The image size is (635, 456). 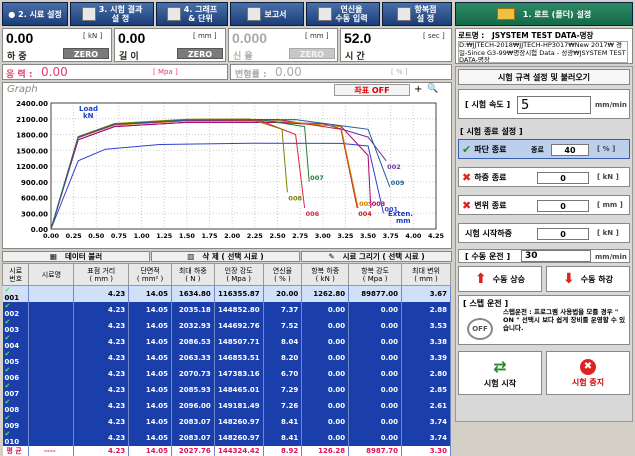 I want to click on test-speed-unit: mm/min, so click(x=611, y=105).